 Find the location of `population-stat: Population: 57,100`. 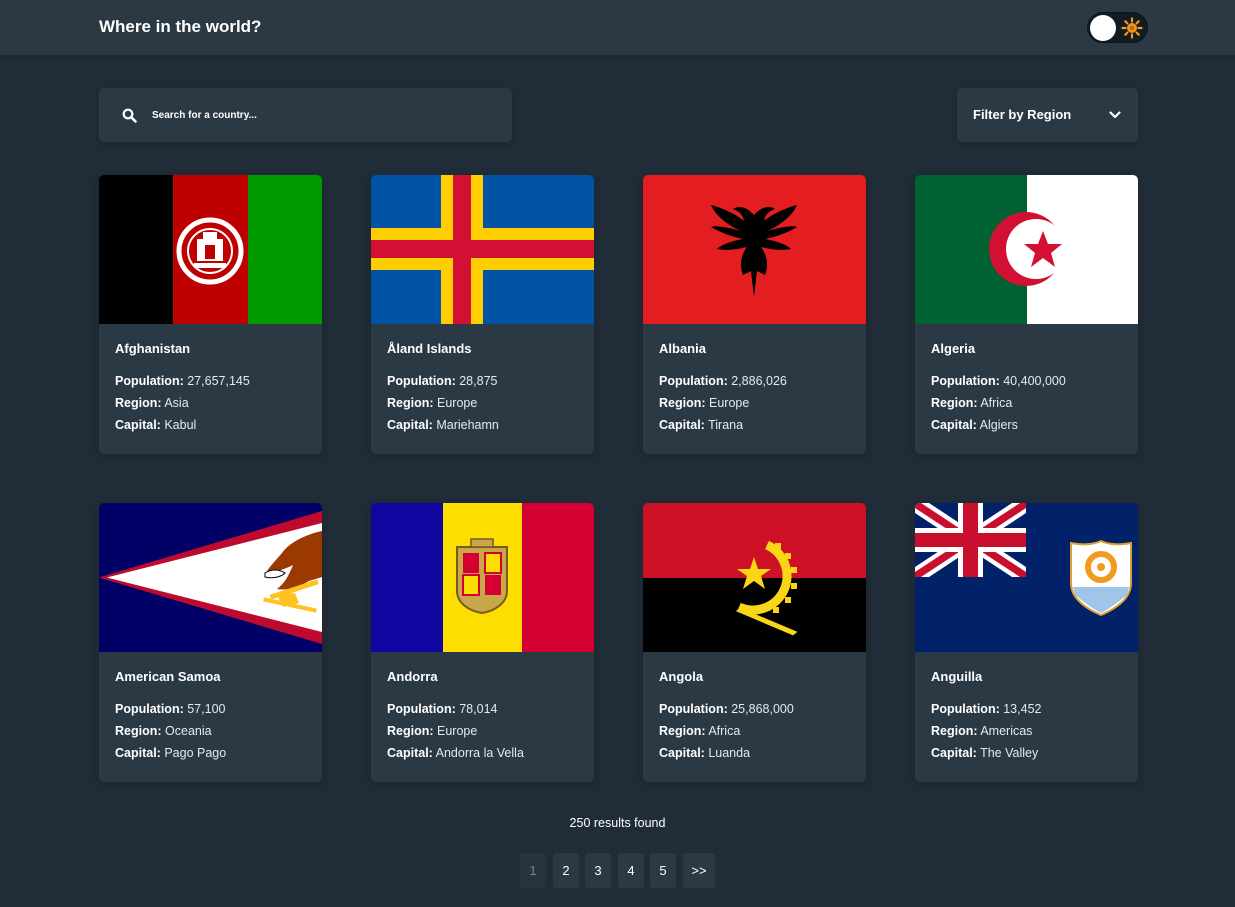

population-stat: Population: 57,100 is located at coordinates (170, 709).